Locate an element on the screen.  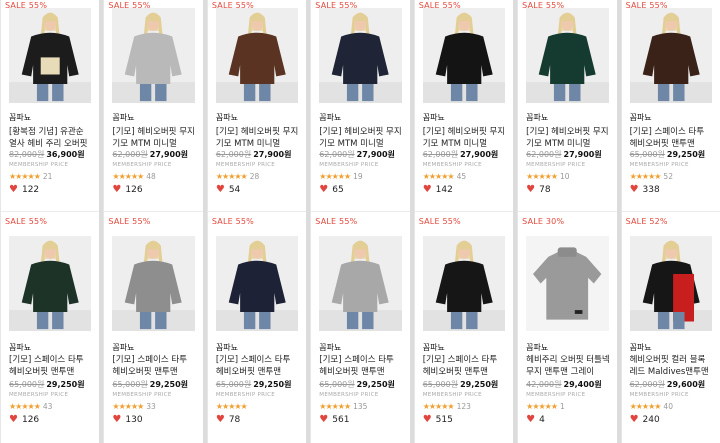
like-count: ♥ 130 is located at coordinates (127, 419).